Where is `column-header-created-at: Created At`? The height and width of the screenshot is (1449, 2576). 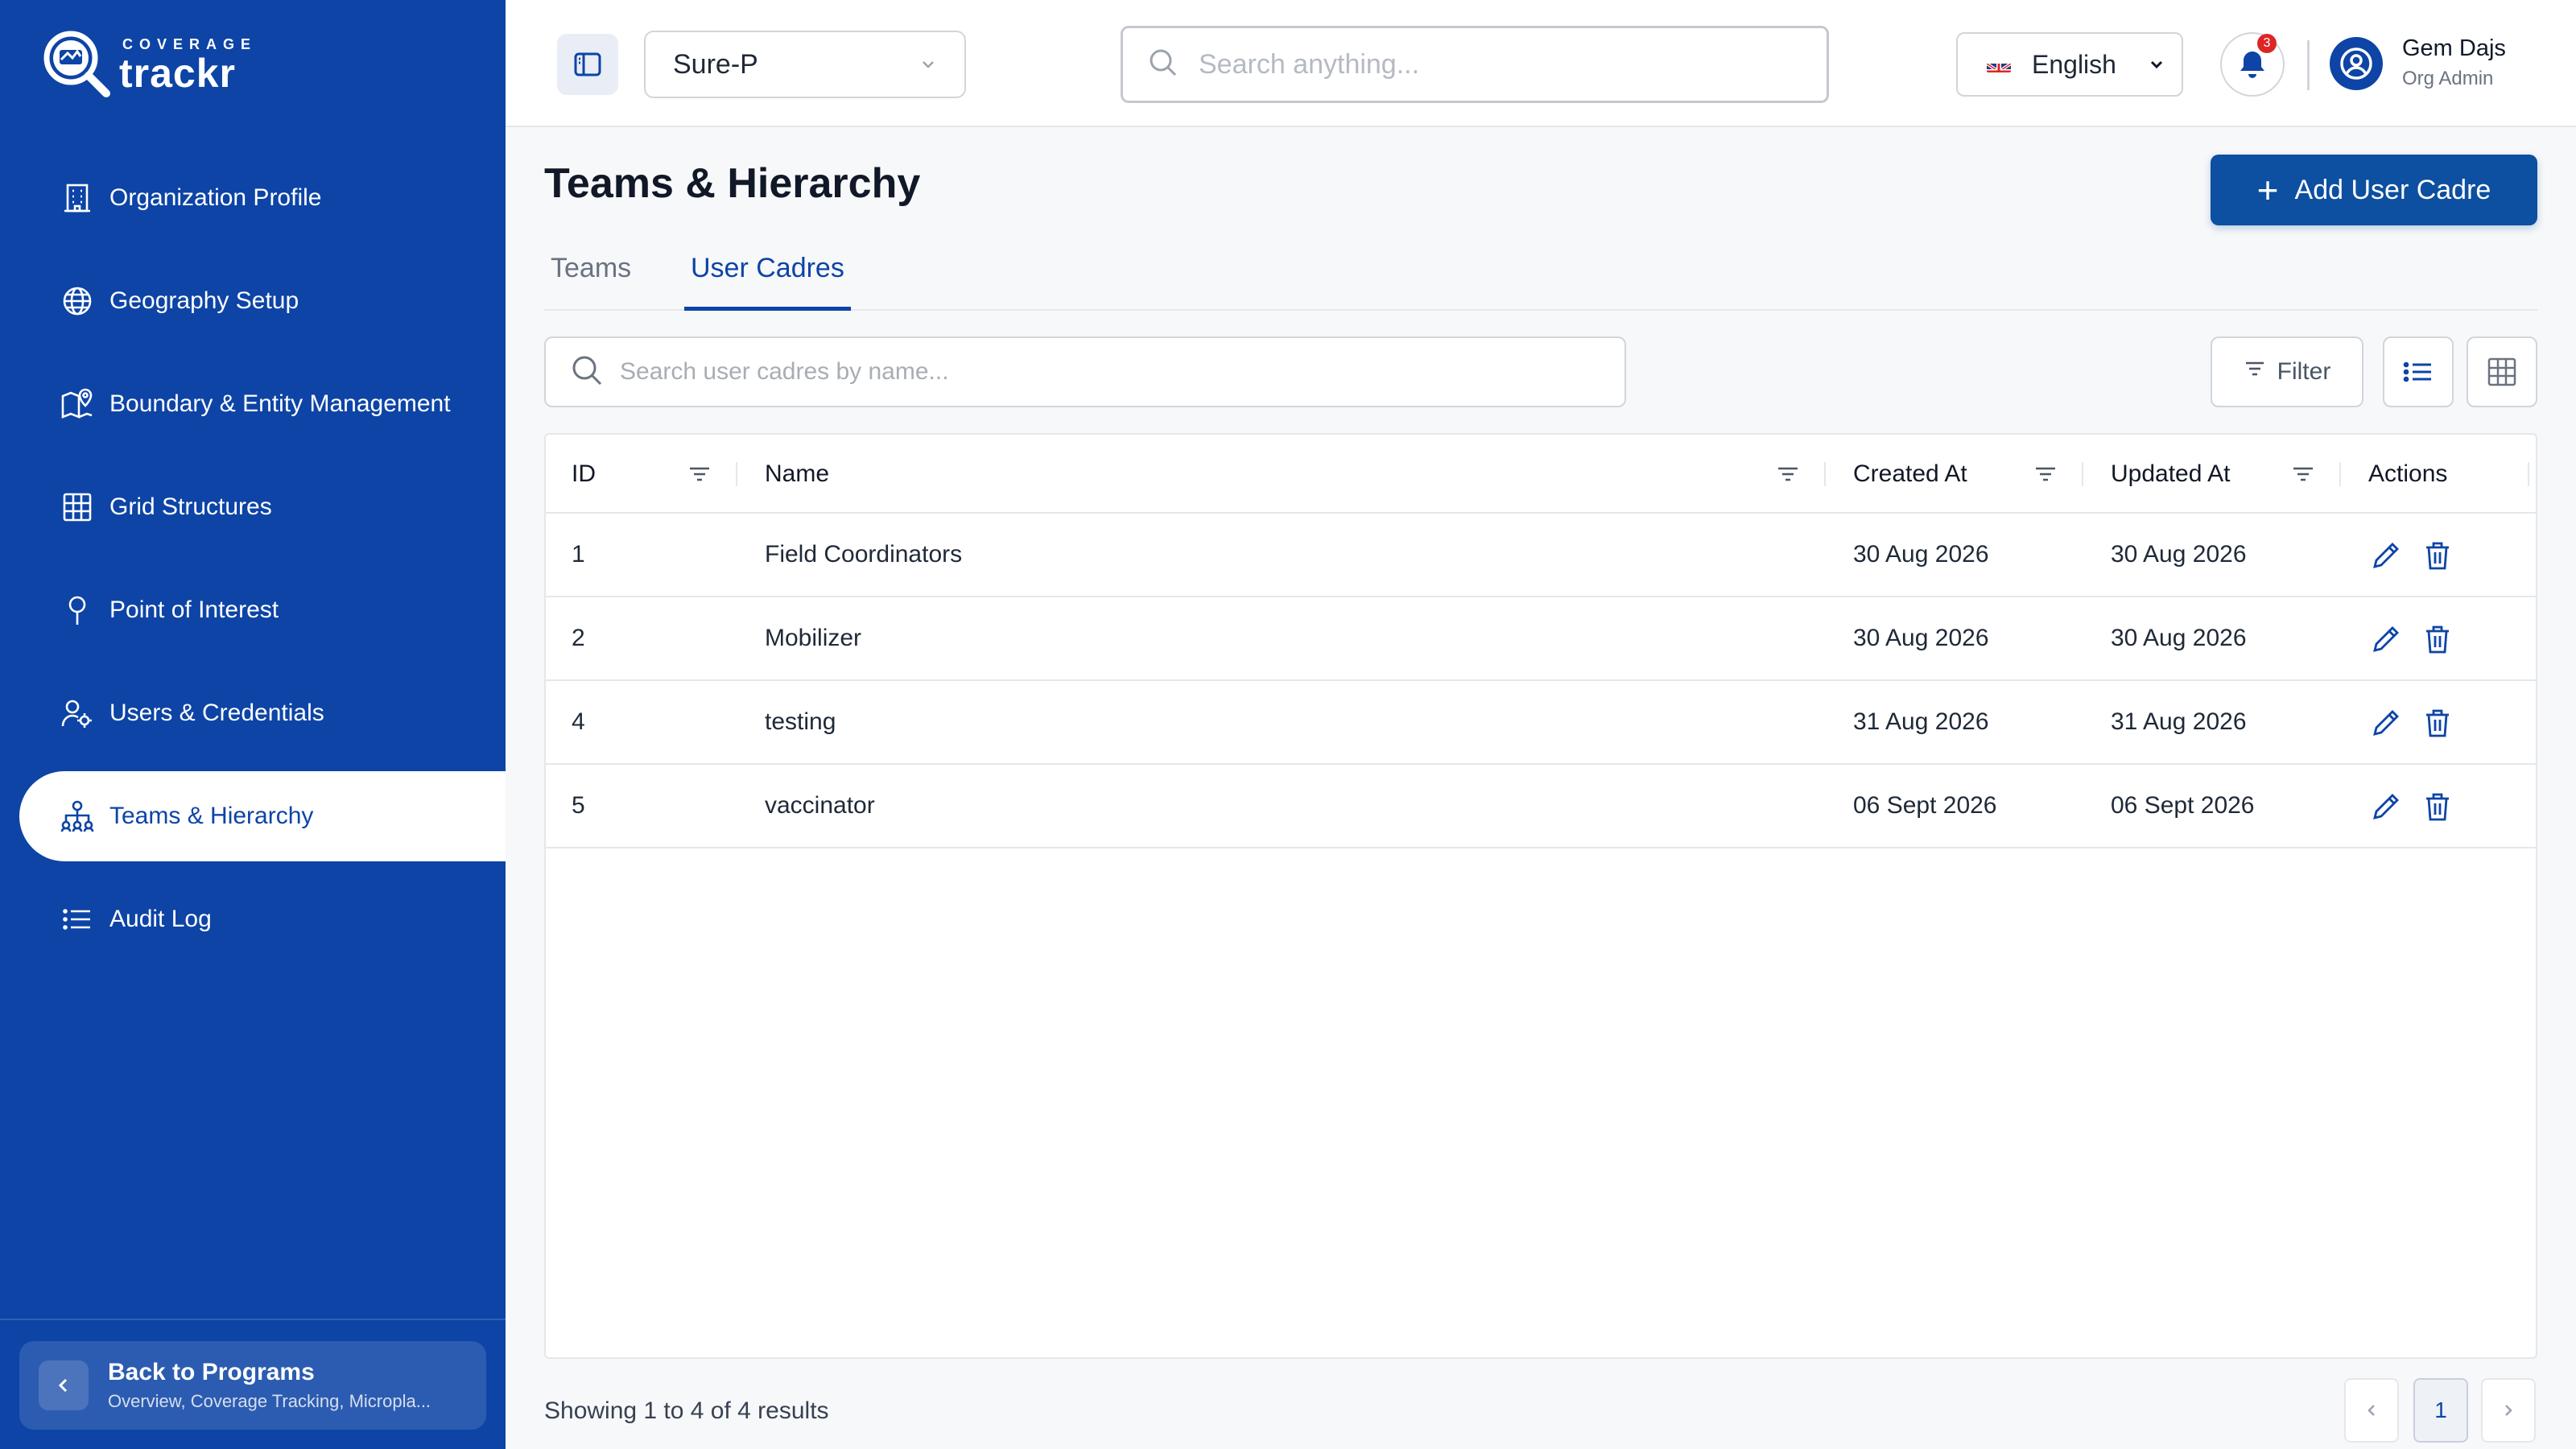 column-header-created-at: Created At is located at coordinates (1910, 474).